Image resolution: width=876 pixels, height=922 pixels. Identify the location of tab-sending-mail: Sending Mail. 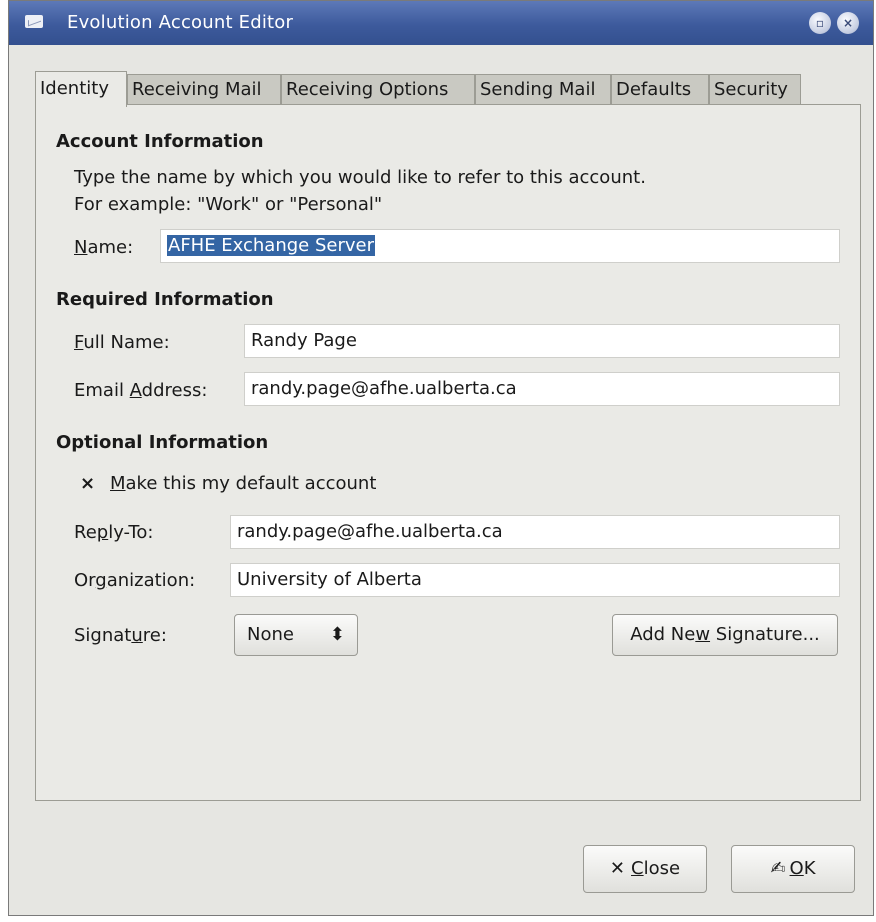
(543, 89).